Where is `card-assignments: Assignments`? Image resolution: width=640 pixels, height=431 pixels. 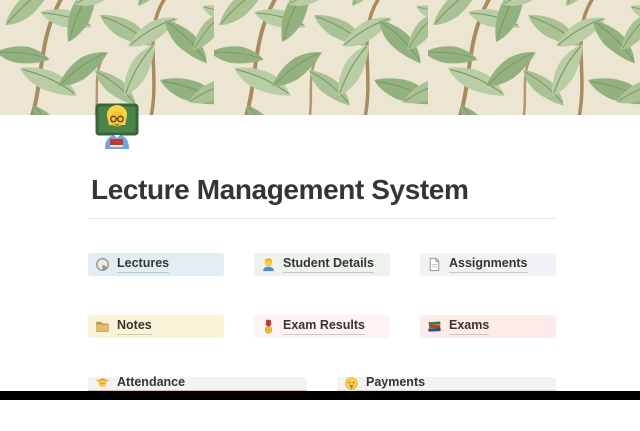 card-assignments: Assignments is located at coordinates (488, 264).